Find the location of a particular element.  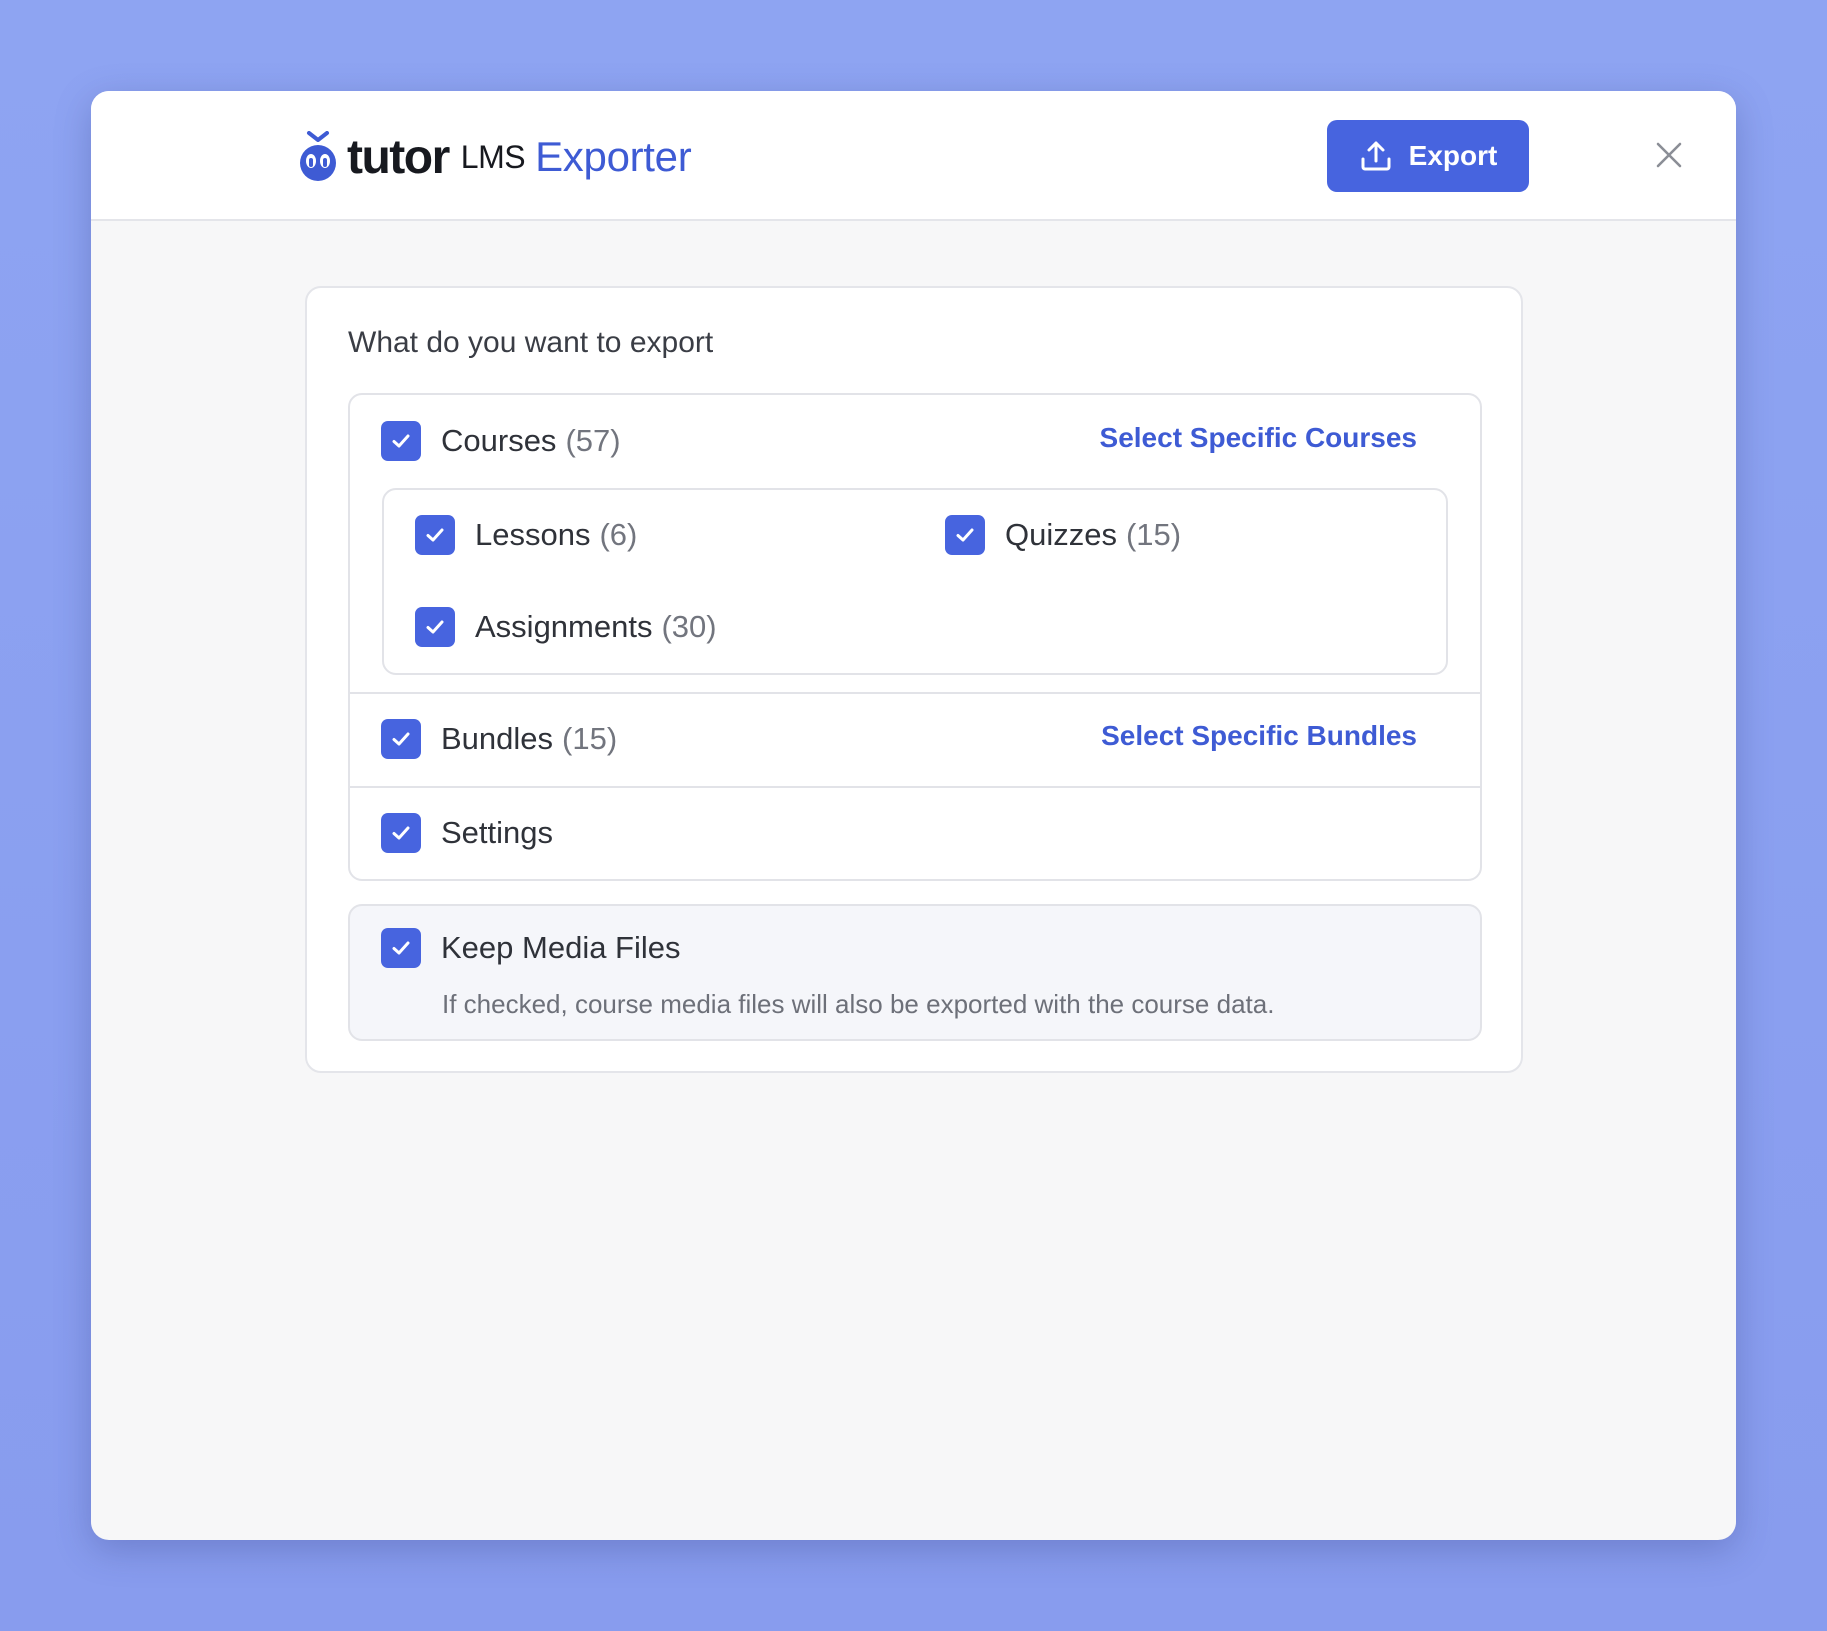

assignments-checkbox is located at coordinates (435, 627).